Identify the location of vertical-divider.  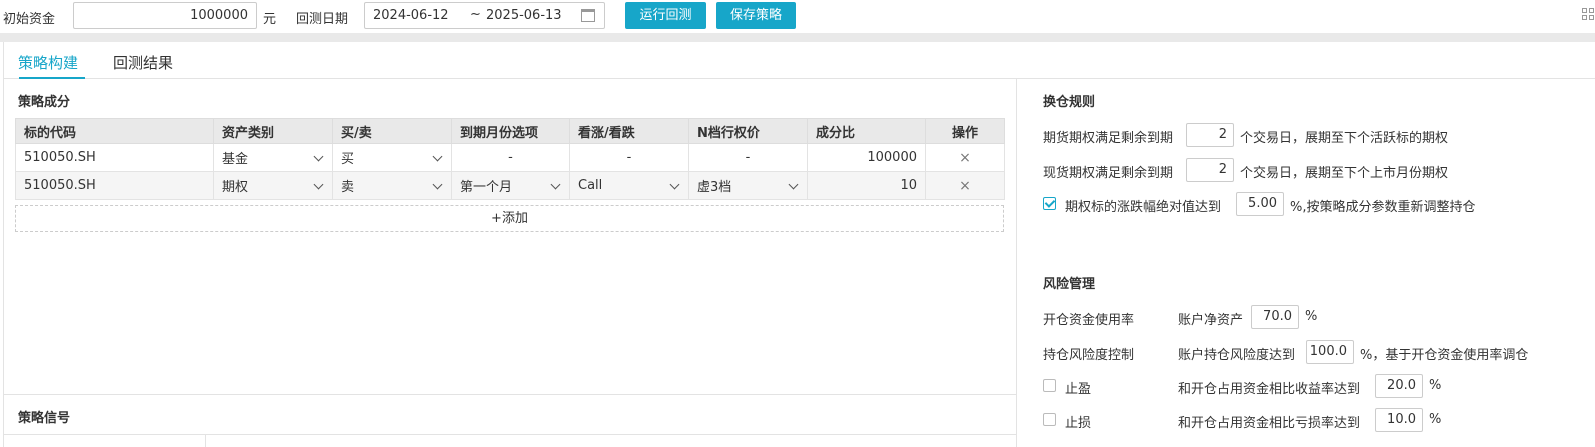
(1016, 263).